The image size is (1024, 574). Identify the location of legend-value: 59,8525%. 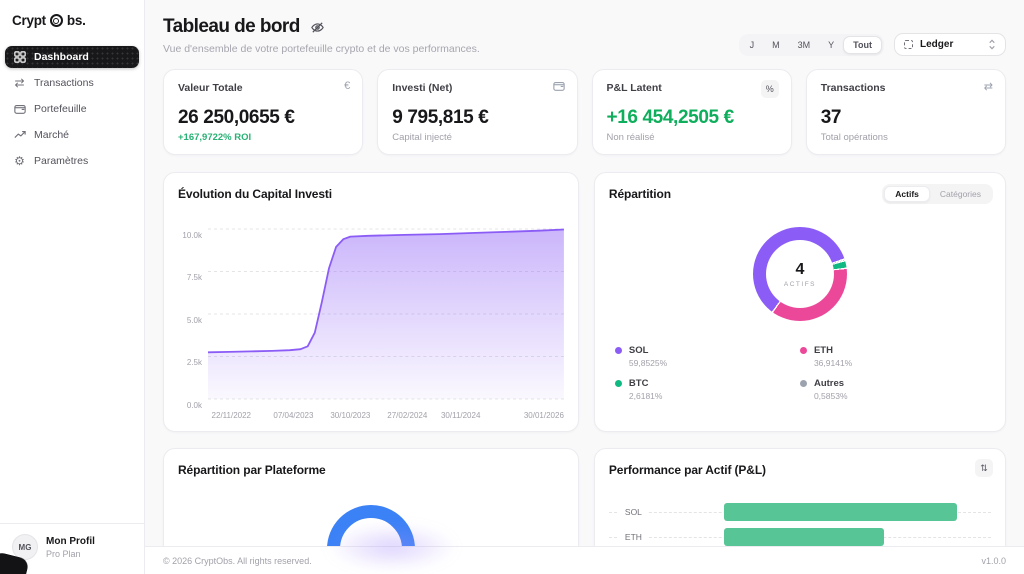
(648, 363).